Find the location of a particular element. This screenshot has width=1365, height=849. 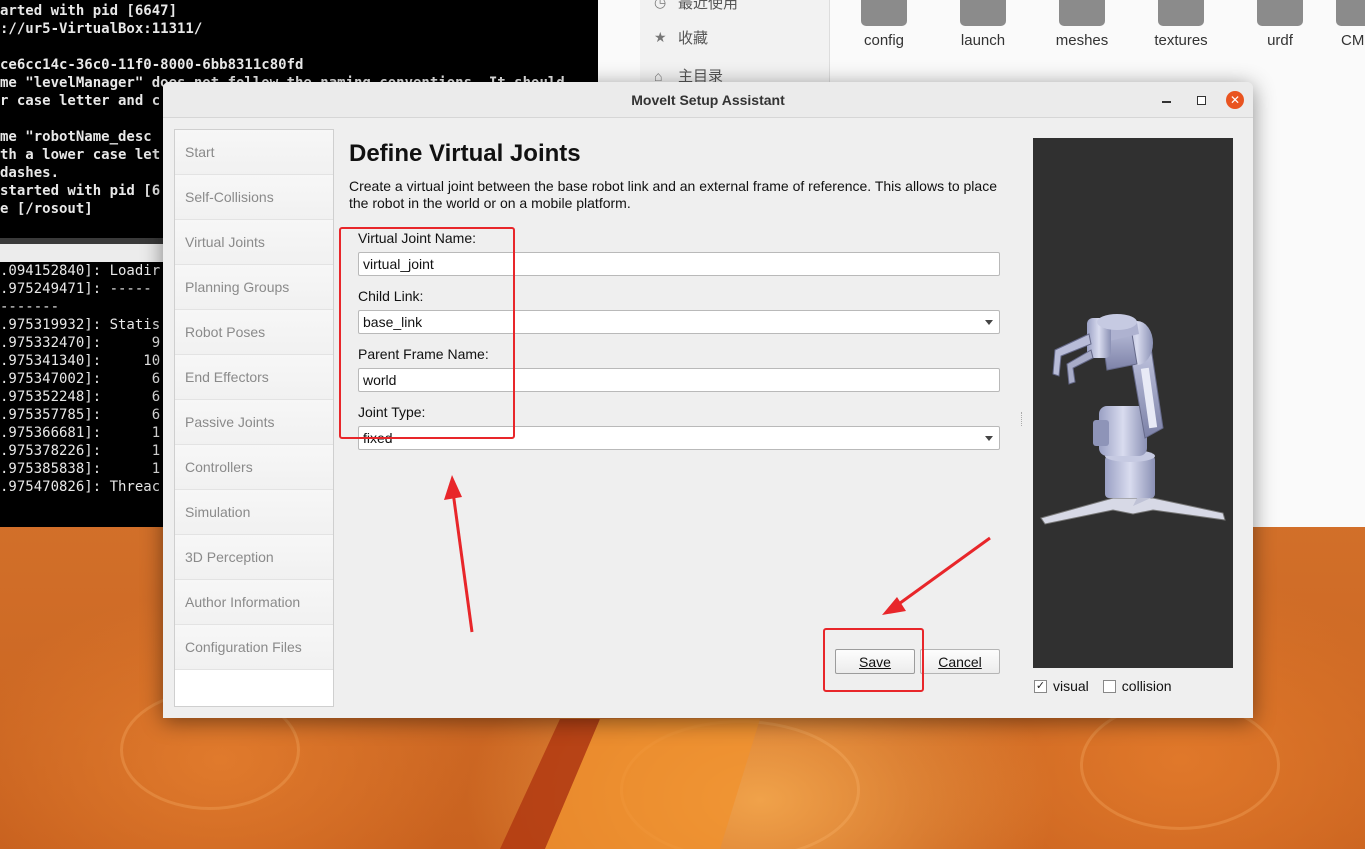

minimize-icon is located at coordinates (1166, 102).